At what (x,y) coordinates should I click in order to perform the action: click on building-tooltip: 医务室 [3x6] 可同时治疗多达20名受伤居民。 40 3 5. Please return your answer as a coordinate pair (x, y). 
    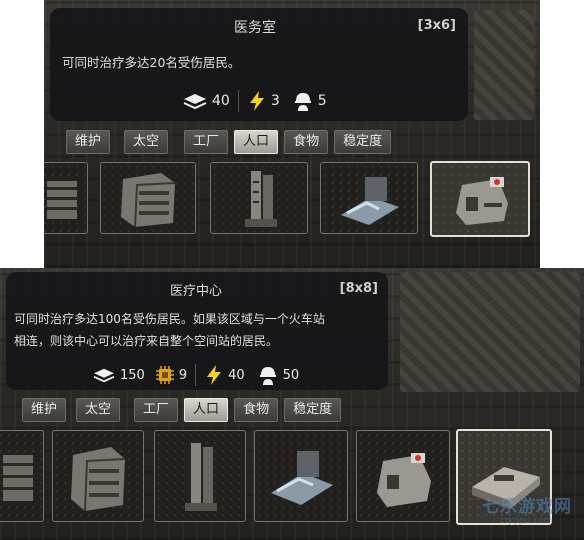
    Looking at the image, I should click on (259, 64).